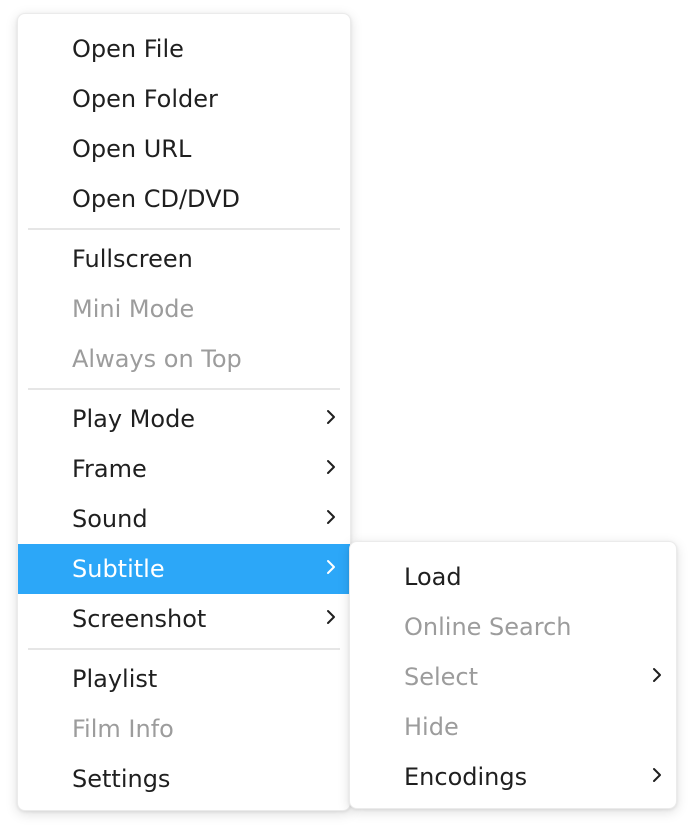  Describe the element at coordinates (121, 779) in the screenshot. I see `menu-item-label: Settings` at that location.